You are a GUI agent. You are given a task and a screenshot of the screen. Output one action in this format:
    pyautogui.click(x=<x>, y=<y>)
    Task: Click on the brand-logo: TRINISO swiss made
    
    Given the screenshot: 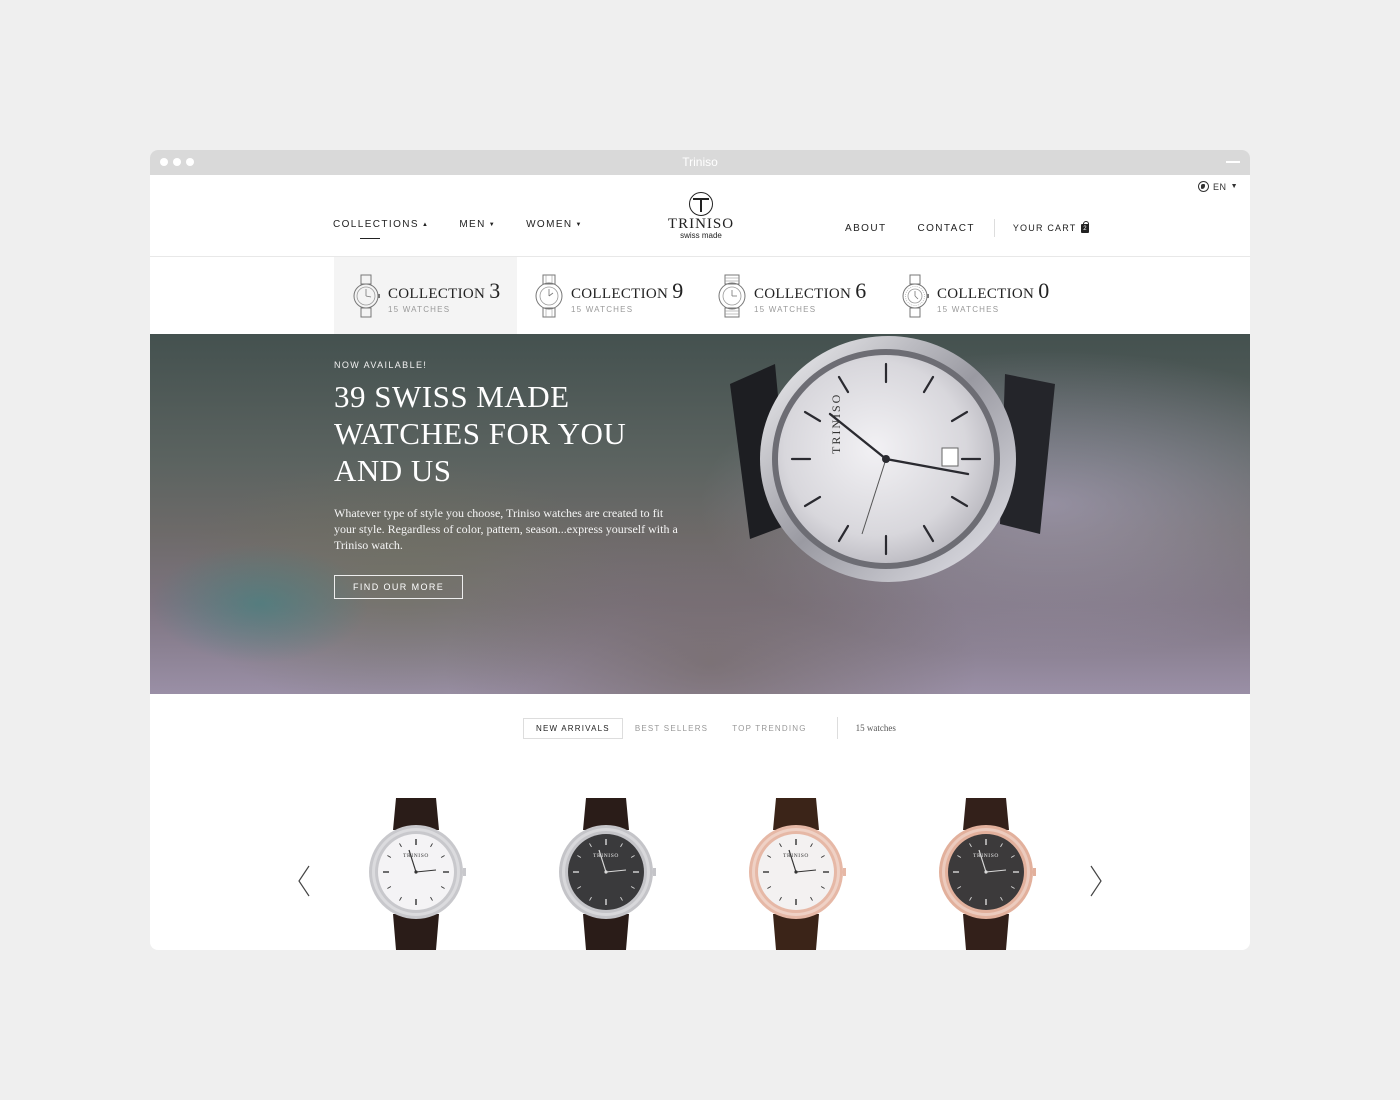 What is the action you would take?
    pyautogui.click(x=701, y=216)
    